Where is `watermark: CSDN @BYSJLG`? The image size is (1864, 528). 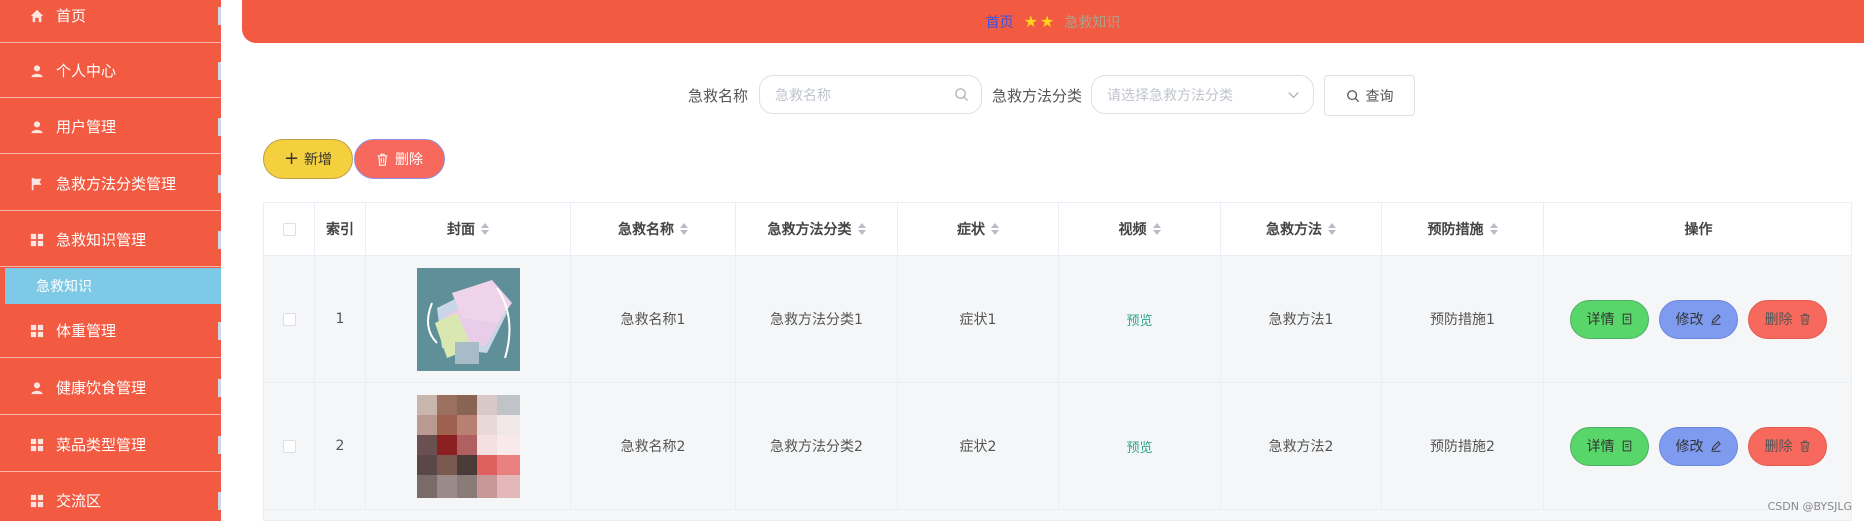
watermark: CSDN @BYSJLG is located at coordinates (1809, 506).